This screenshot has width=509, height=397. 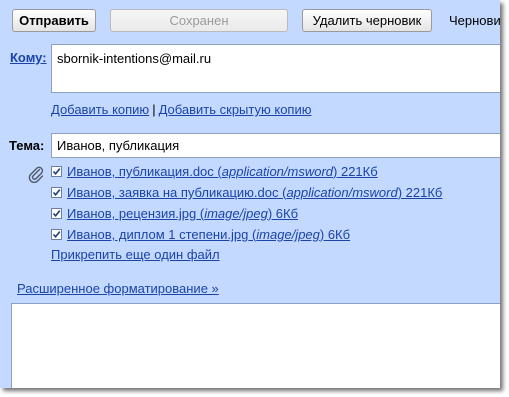 I want to click on saved-button: Сохранен, so click(x=199, y=20).